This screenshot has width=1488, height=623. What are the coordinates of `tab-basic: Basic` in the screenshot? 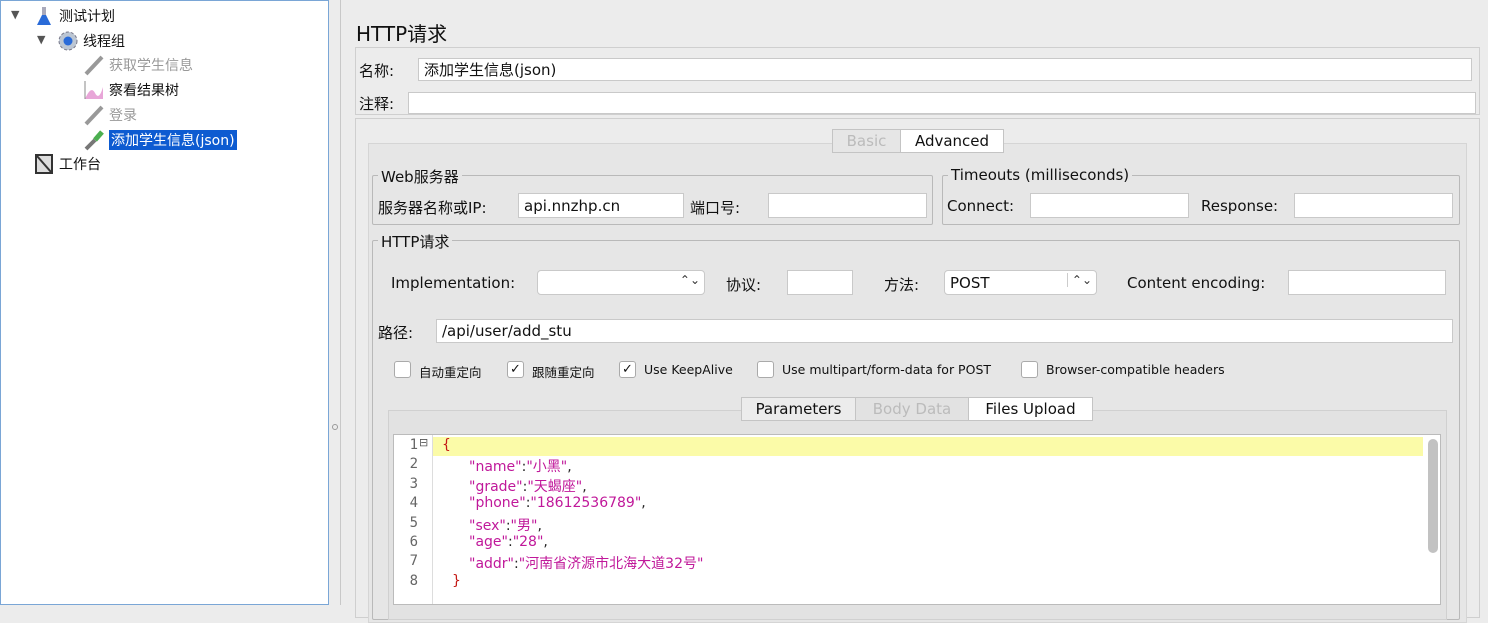 It's located at (866, 141).